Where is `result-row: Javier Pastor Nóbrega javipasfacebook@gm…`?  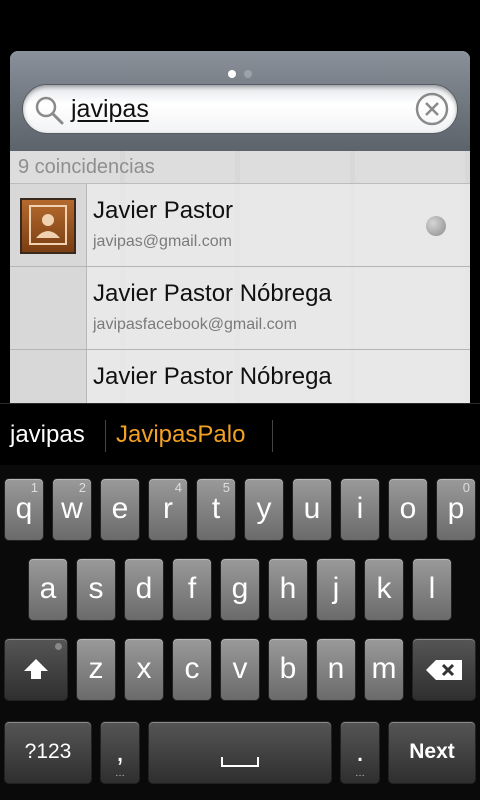 result-row: Javier Pastor Nóbrega javipasfacebook@gm… is located at coordinates (240, 308).